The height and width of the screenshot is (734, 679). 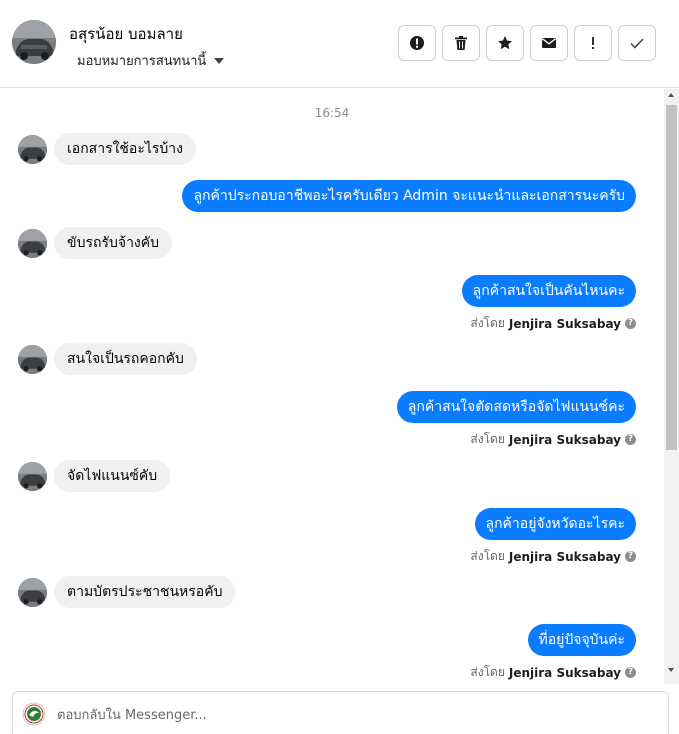 I want to click on reply-input, so click(x=352, y=715).